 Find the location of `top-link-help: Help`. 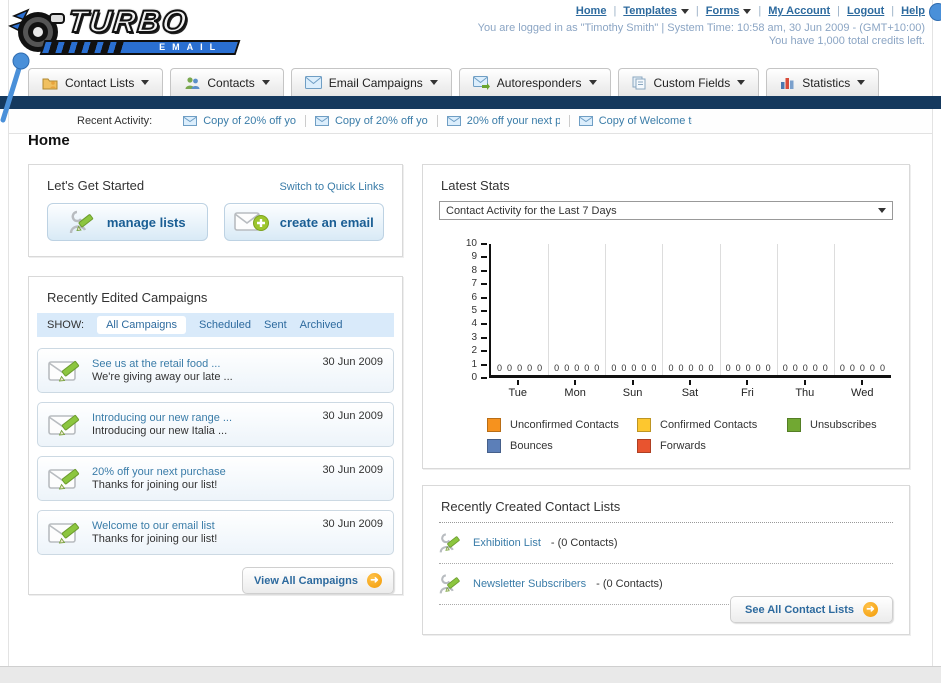

top-link-help: Help is located at coordinates (913, 11).